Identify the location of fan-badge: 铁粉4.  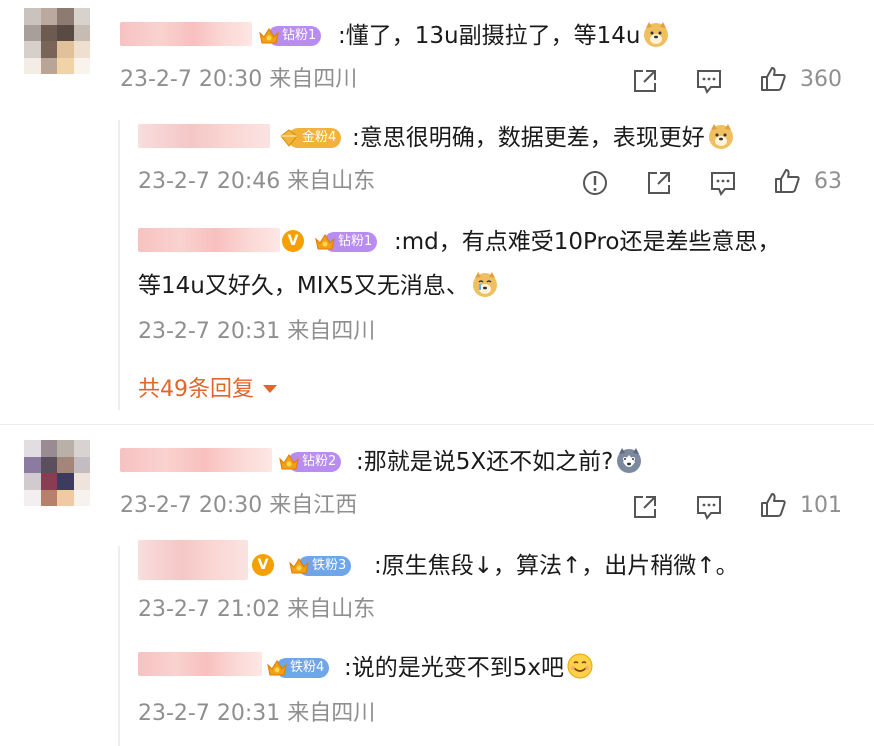
(298, 668).